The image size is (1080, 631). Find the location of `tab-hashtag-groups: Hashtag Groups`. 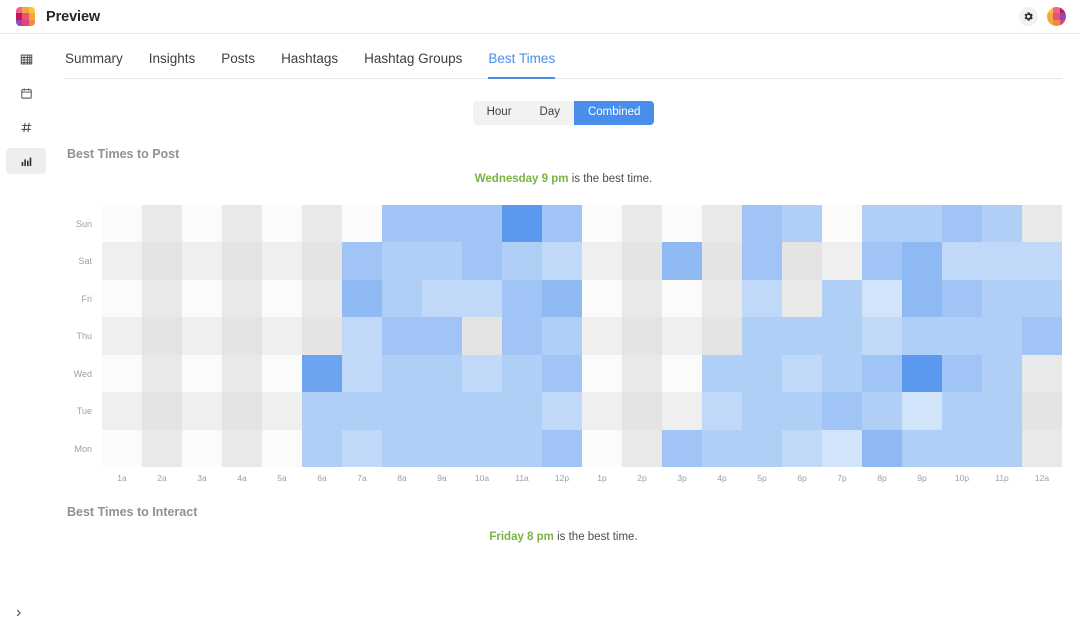

tab-hashtag-groups: Hashtag Groups is located at coordinates (413, 65).